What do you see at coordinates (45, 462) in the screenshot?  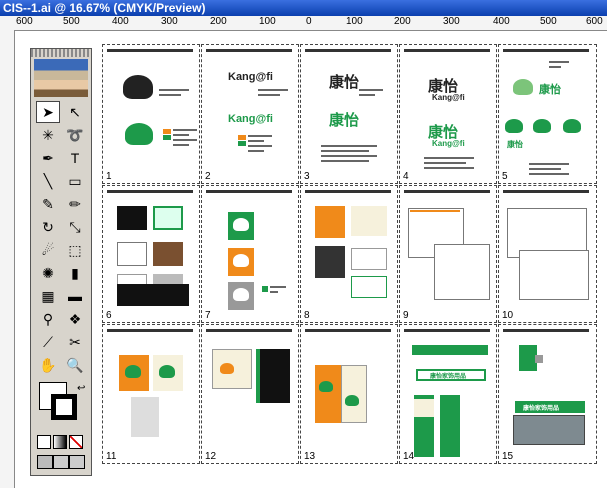 I see `screen-mode-standard-button` at bounding box center [45, 462].